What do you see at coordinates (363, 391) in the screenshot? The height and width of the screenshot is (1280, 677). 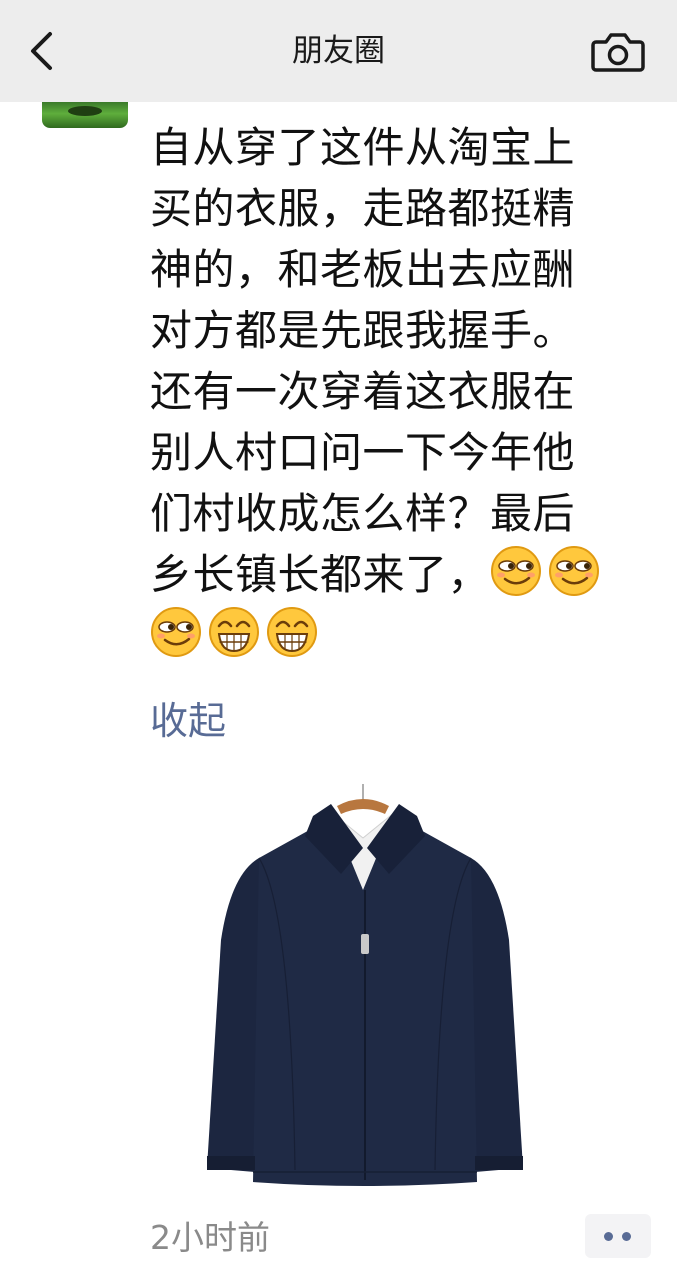 I see `post-text-line: 还有一次穿着这衣服在` at bounding box center [363, 391].